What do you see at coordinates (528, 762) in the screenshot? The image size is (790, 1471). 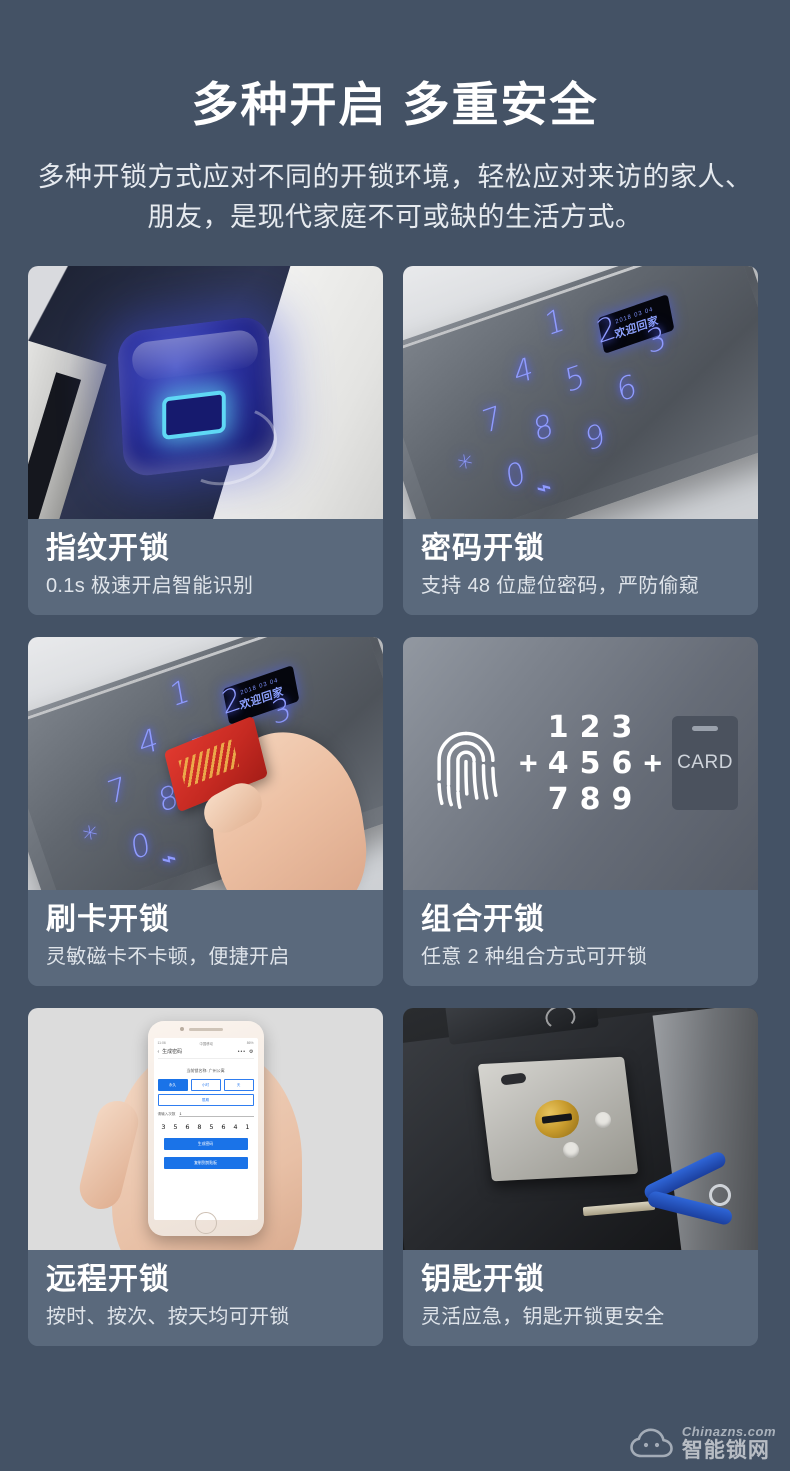 I see `plus-symbol-1: +` at bounding box center [528, 762].